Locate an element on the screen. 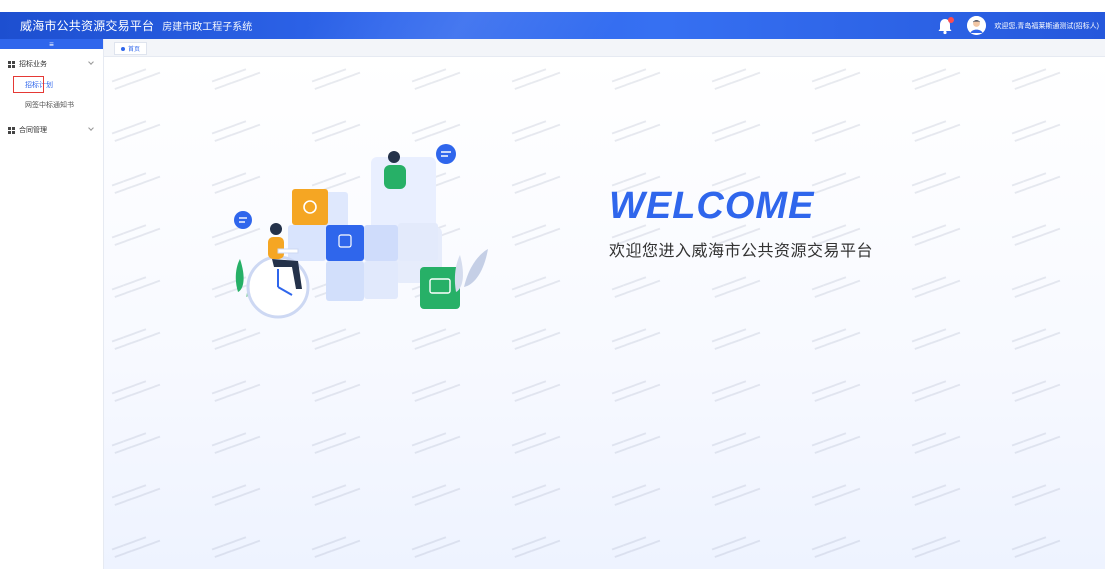 The image size is (1105, 569). menu-toggle-icon: ≡ is located at coordinates (51, 44).